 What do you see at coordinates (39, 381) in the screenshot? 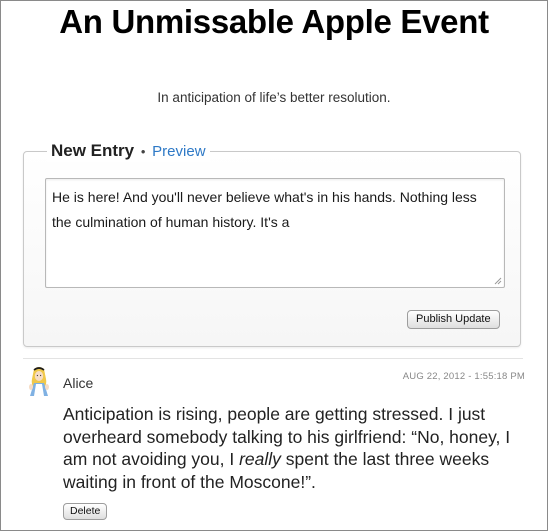
I see `alice-avatar-icon` at bounding box center [39, 381].